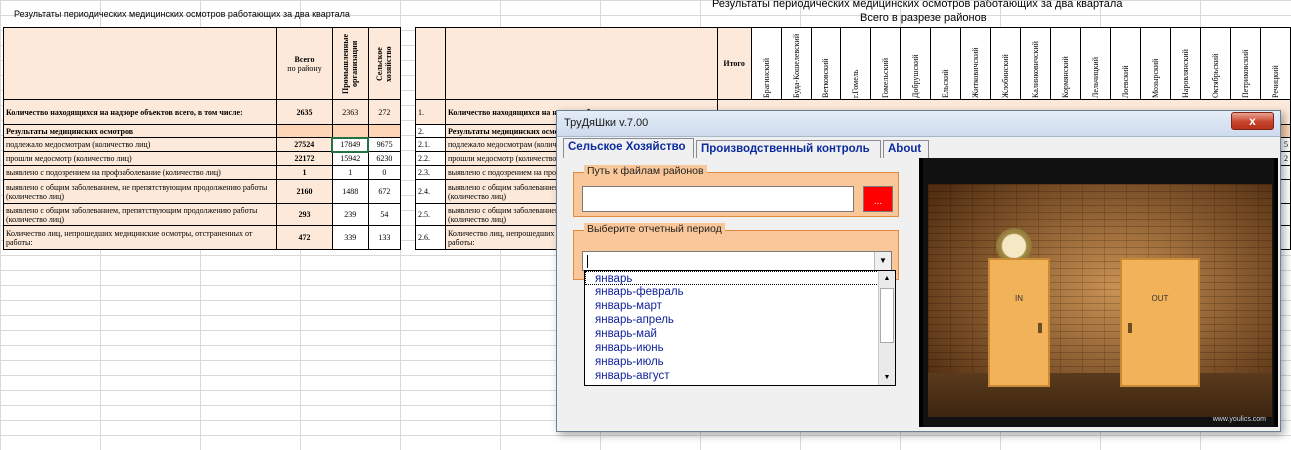 The image size is (1291, 450). Describe the element at coordinates (734, 63) in the screenshot. I see `hdr-itogo: Итого` at that location.